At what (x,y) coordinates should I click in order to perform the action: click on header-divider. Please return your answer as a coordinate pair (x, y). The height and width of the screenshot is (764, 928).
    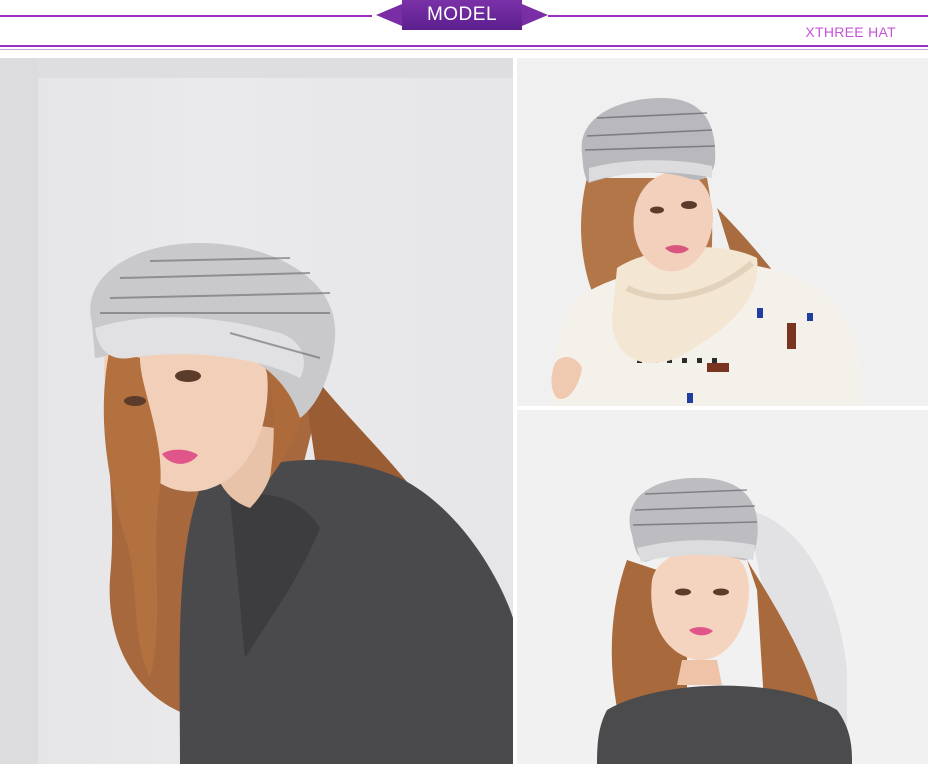
    Looking at the image, I should click on (464, 46).